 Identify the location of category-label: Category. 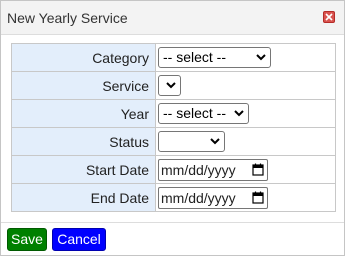
(83, 57).